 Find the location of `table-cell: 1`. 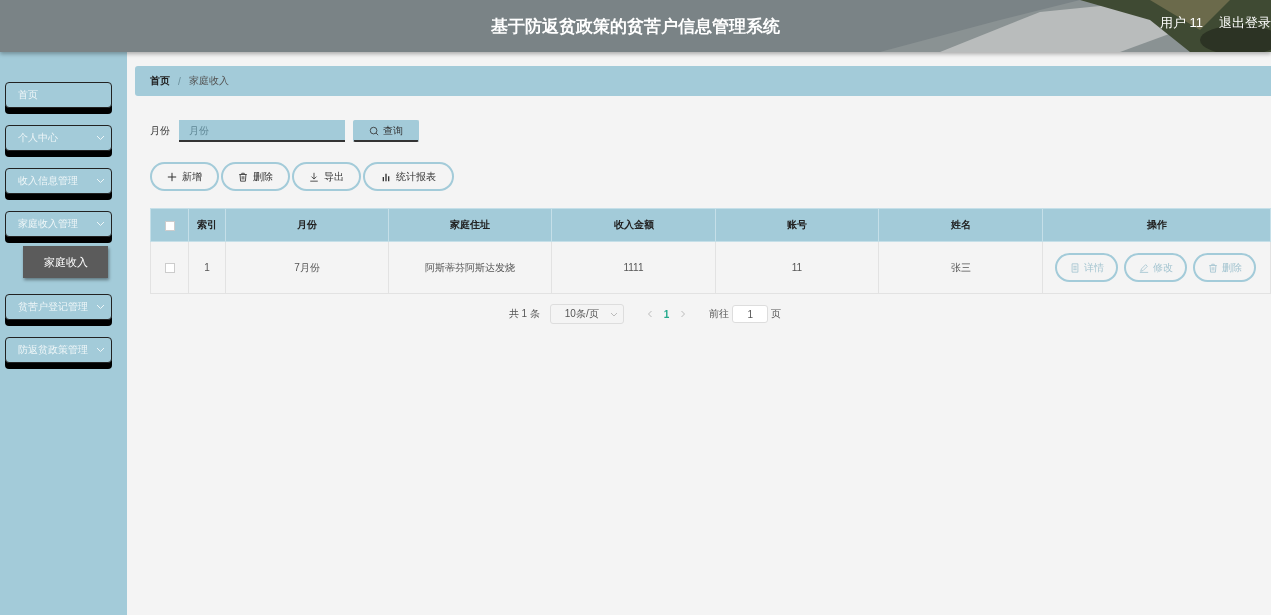

table-cell: 1 is located at coordinates (207, 267).